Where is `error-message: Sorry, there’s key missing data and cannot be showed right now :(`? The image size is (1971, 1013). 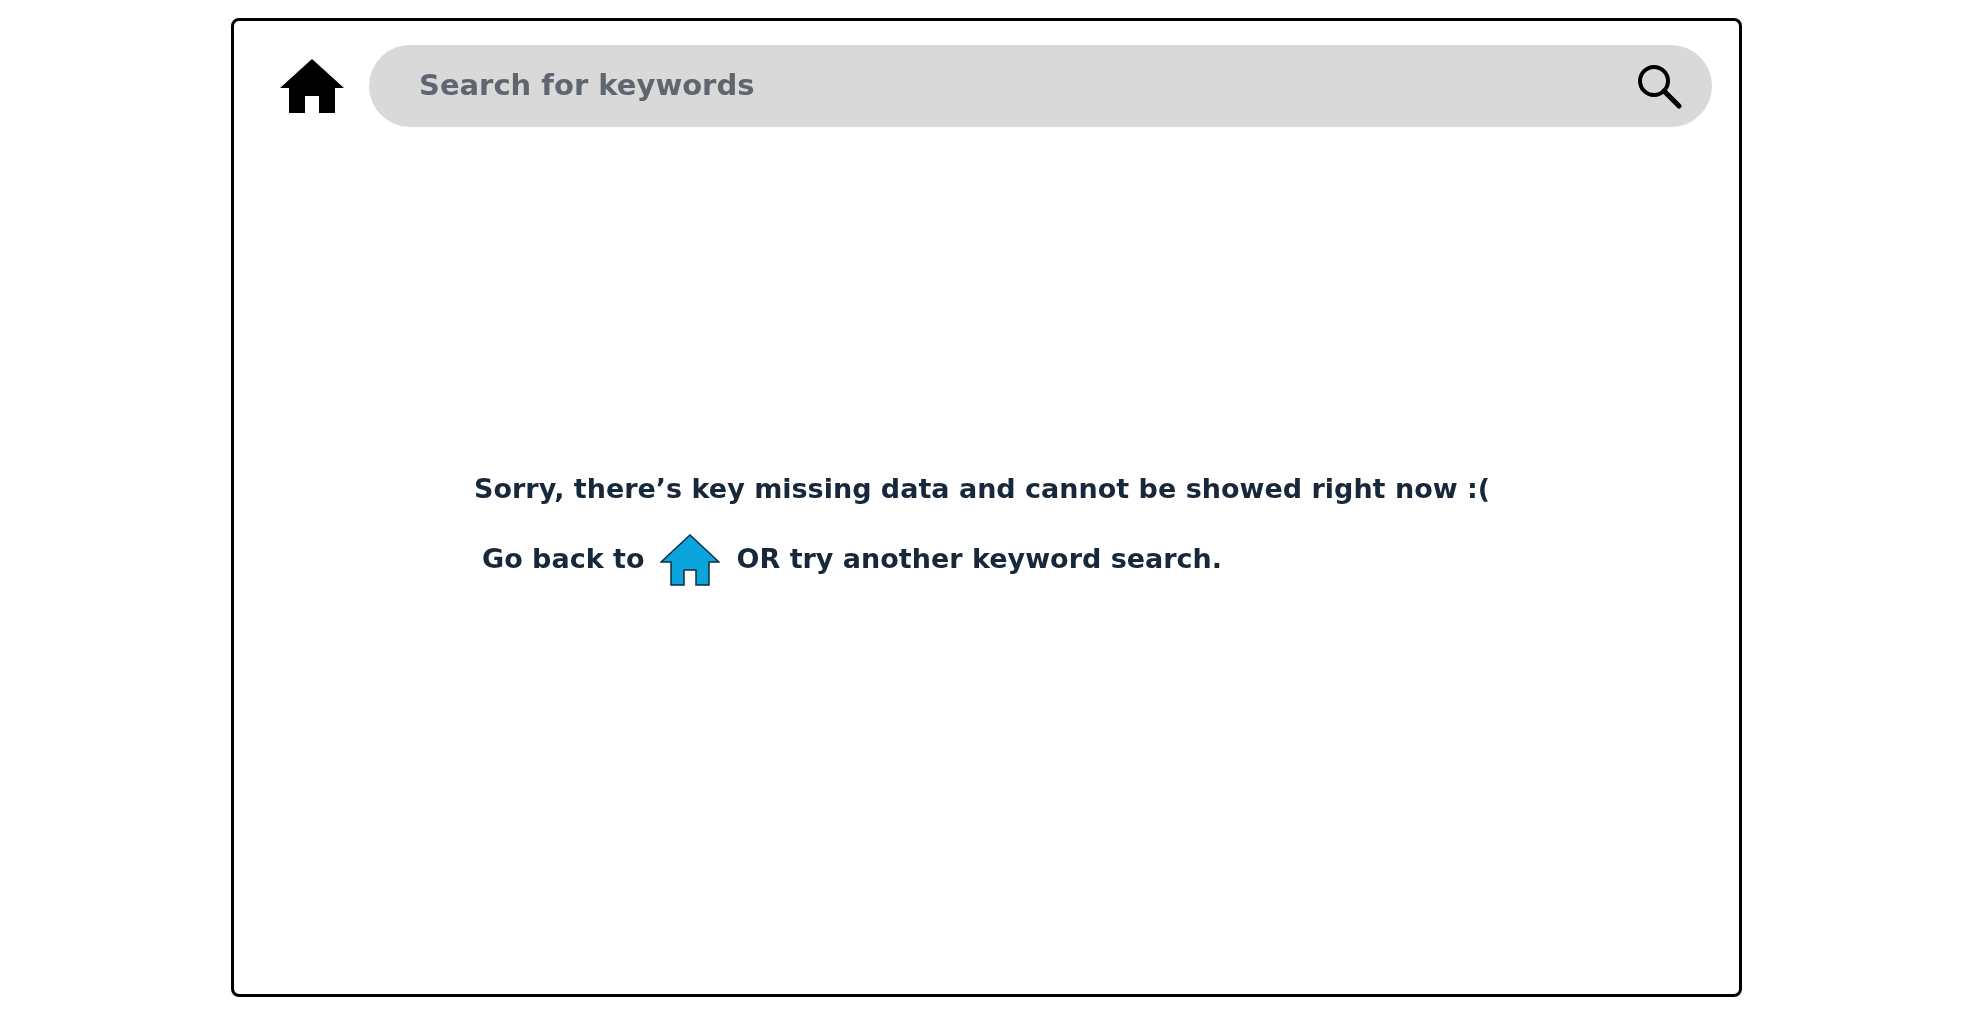 error-message: Sorry, there’s key missing data and cannot be showed right now :( is located at coordinates (983, 489).